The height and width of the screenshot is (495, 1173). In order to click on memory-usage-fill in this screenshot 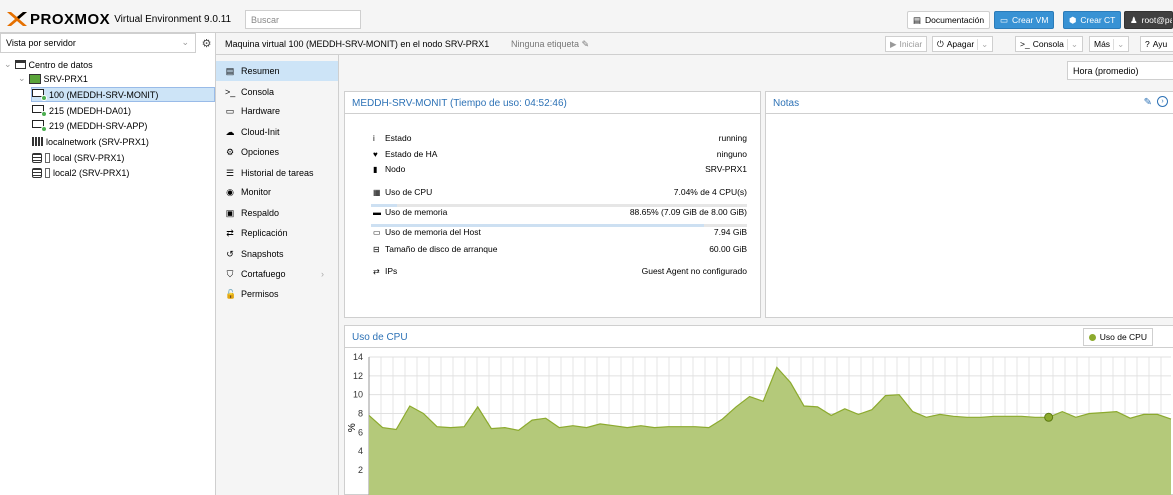, I will do `click(538, 225)`.